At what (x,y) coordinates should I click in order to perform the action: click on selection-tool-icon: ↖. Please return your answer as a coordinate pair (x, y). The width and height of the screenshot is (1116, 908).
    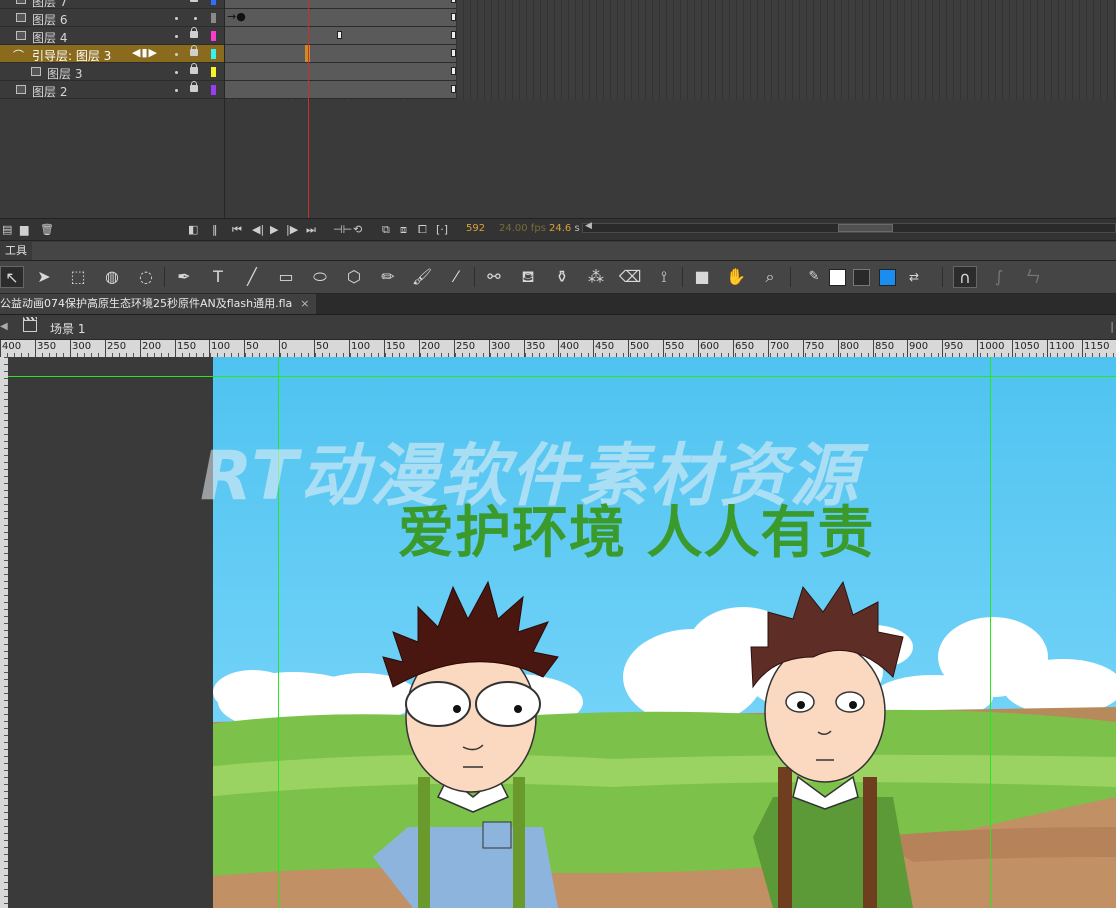
    Looking at the image, I should click on (12, 277).